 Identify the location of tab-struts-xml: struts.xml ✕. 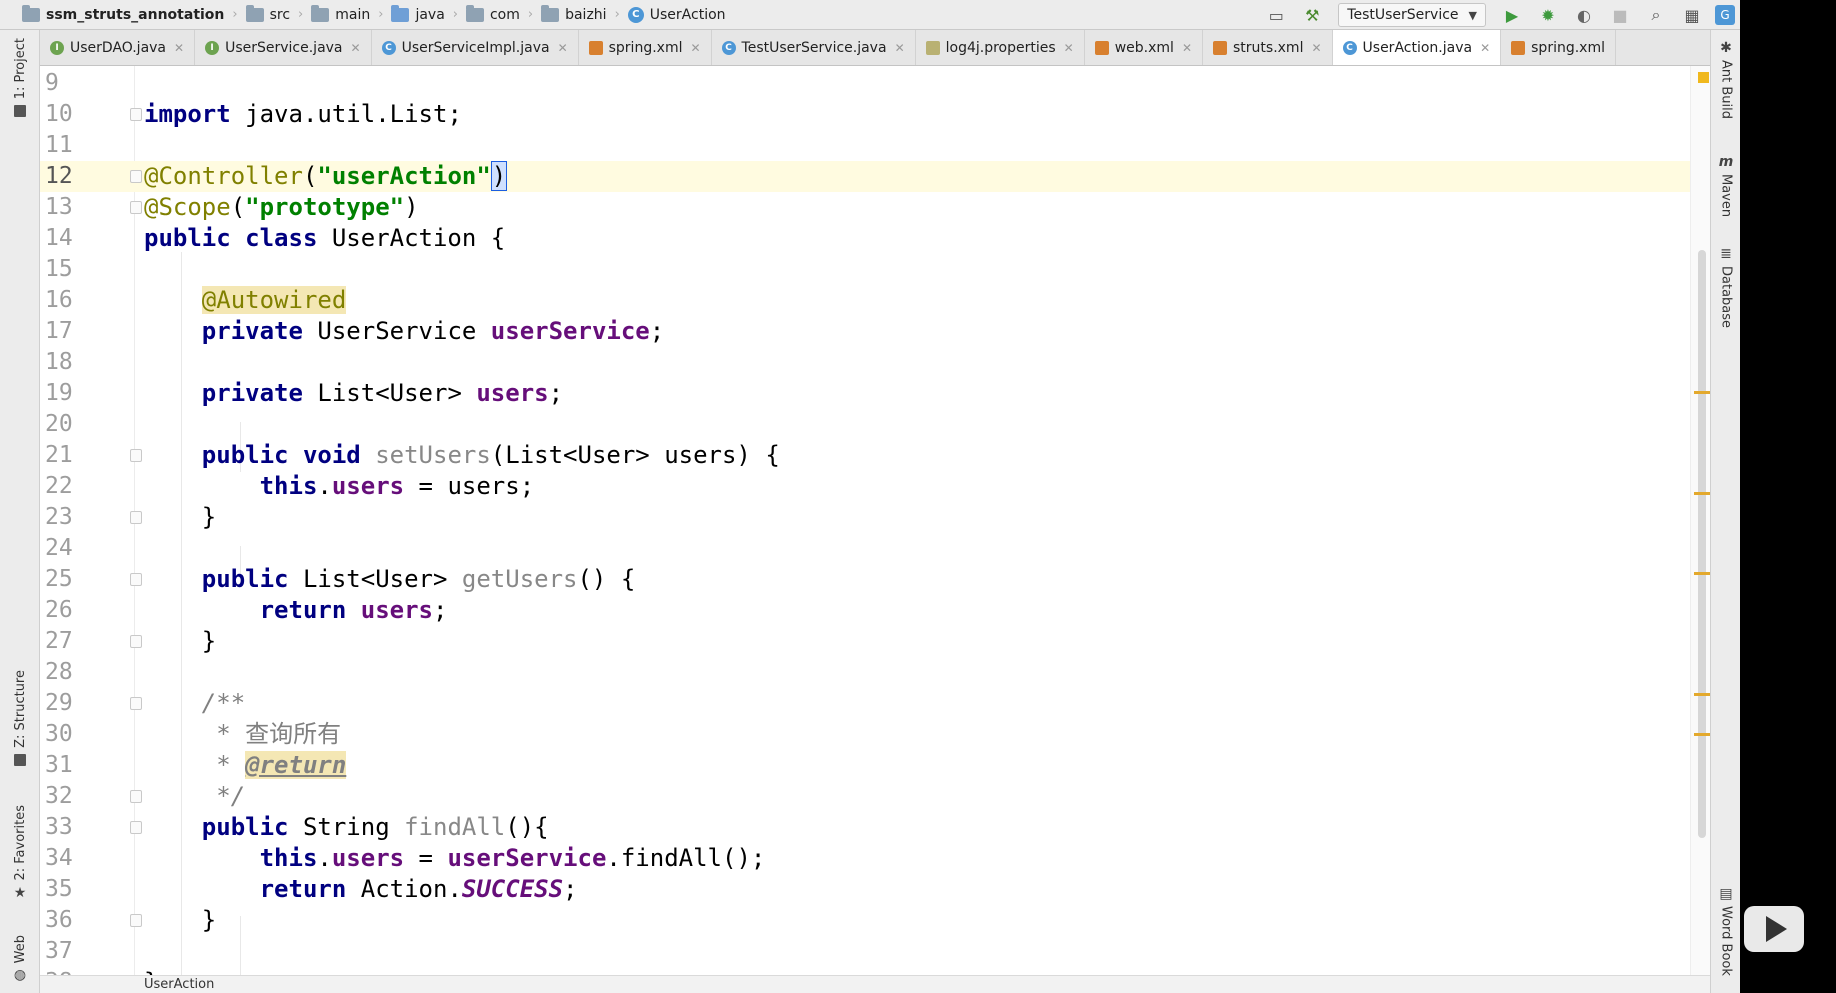
(1268, 47).